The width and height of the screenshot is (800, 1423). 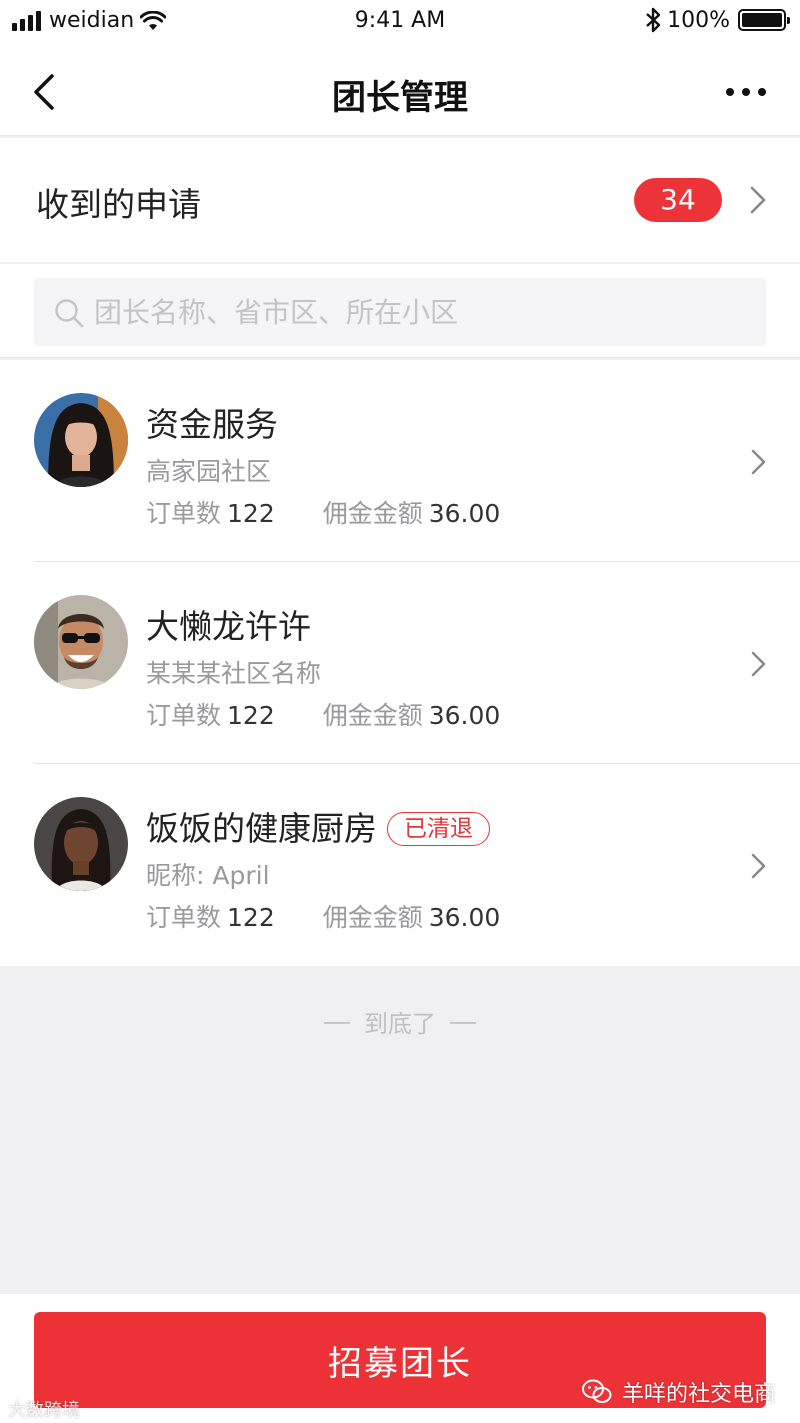 I want to click on list-item-leader-1: 资金服务 高家园社区 订单数 122 佣金金额 36.00, so click(x=400, y=461).